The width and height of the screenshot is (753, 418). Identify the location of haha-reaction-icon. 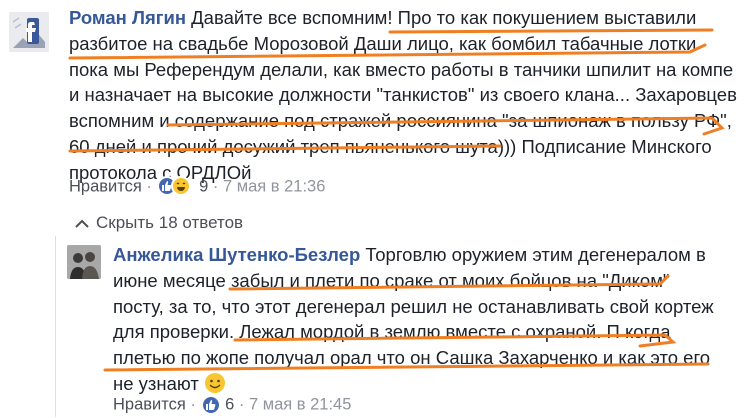
(180, 186).